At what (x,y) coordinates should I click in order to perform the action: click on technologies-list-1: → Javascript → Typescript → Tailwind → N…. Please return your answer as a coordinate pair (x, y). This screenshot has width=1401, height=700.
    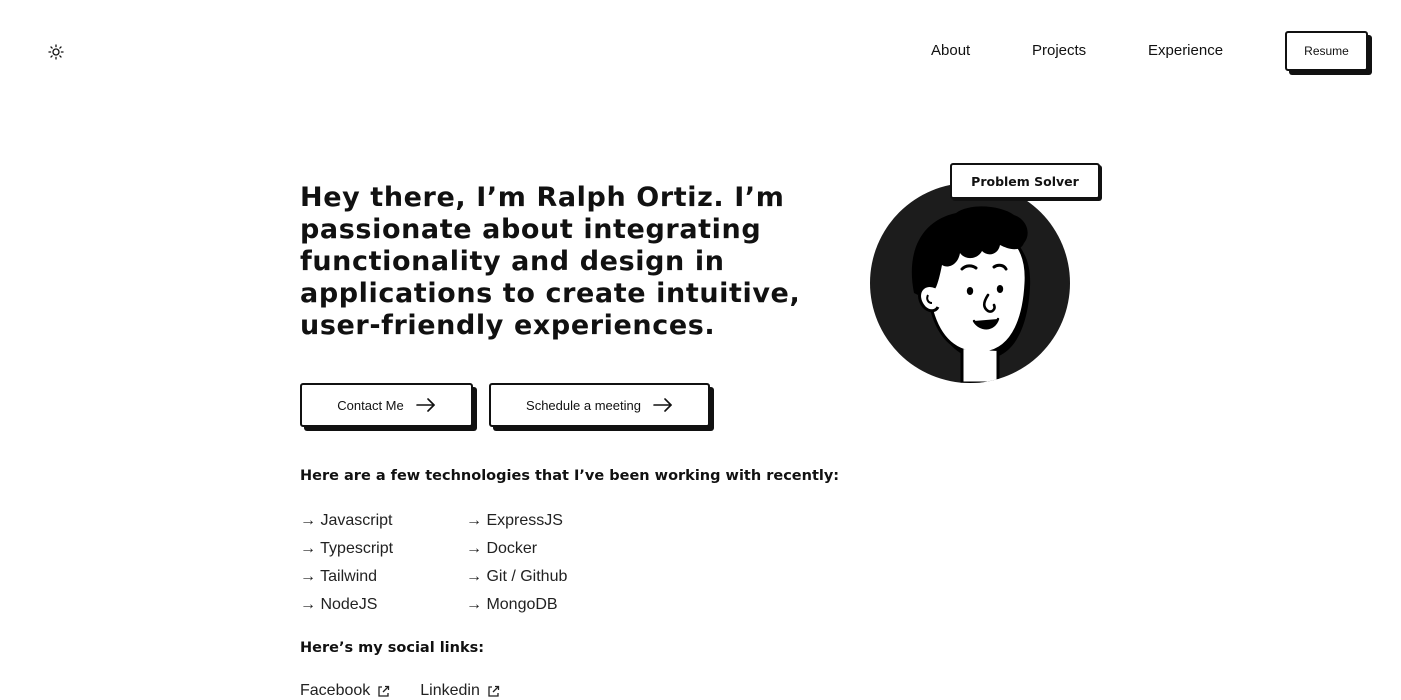
    Looking at the image, I should click on (346, 566).